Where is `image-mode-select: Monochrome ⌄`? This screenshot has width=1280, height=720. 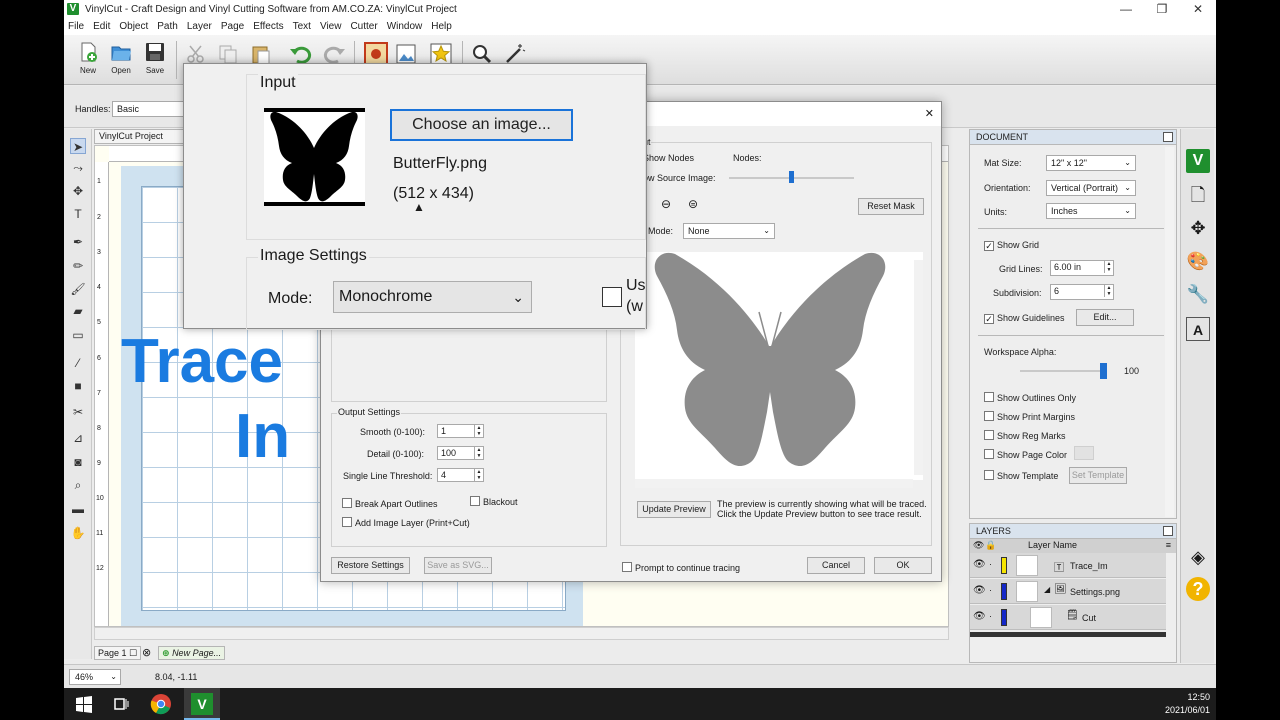 image-mode-select: Monochrome ⌄ is located at coordinates (432, 297).